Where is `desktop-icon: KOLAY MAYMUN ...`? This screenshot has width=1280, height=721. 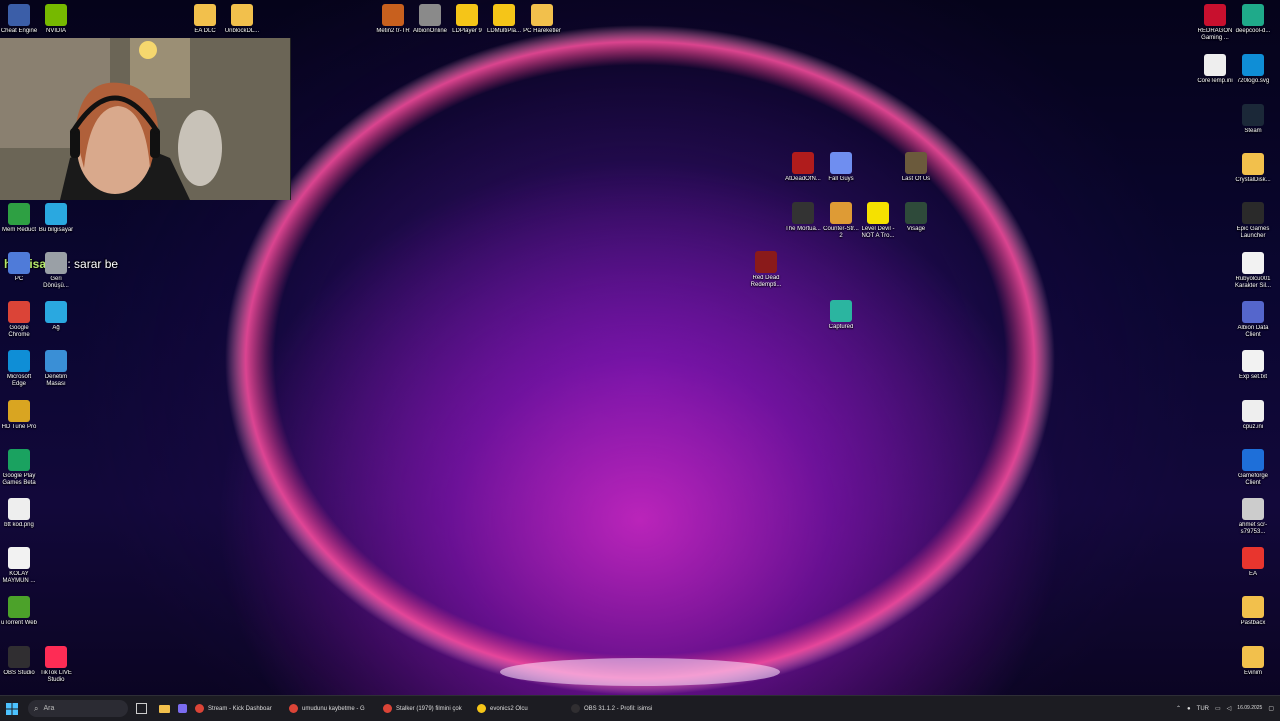 desktop-icon: KOLAY MAYMUN ... is located at coordinates (19, 566).